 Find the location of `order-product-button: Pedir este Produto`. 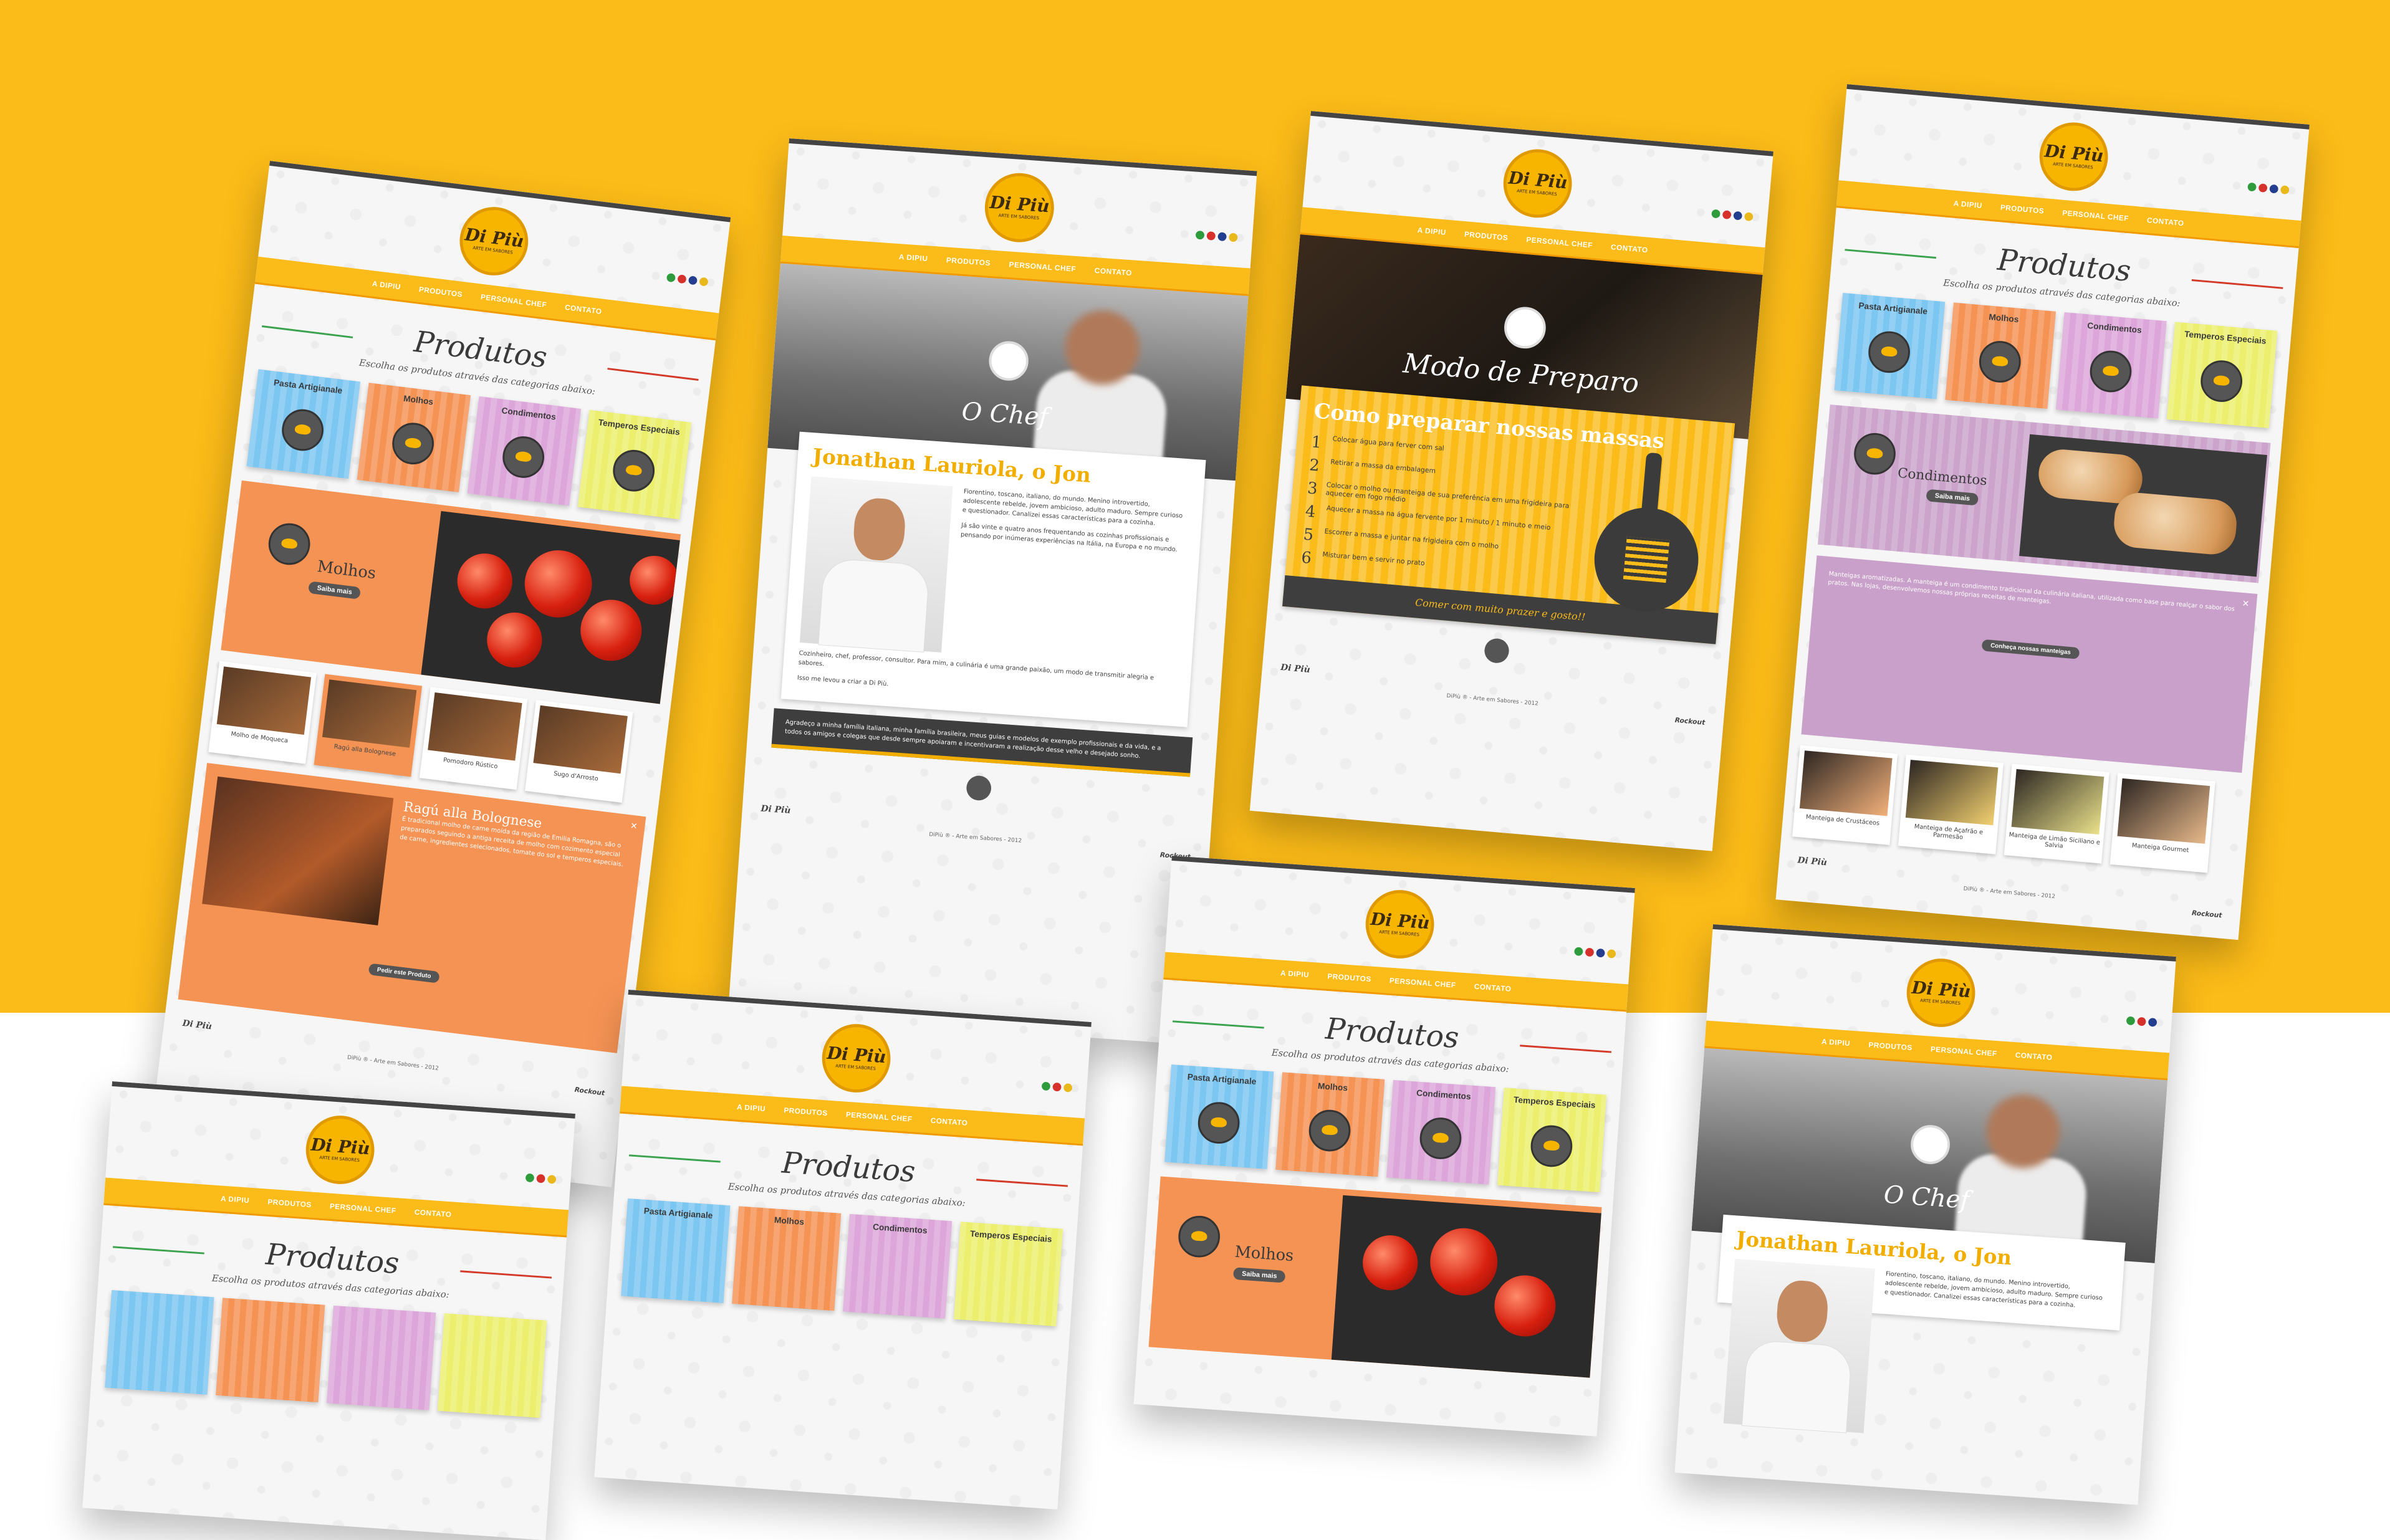

order-product-button: Pedir este Produto is located at coordinates (405, 973).